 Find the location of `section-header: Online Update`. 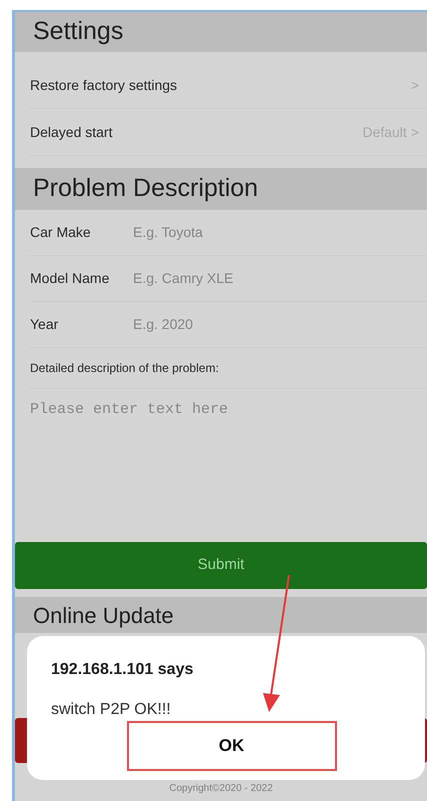

section-header: Online Update is located at coordinates (221, 615).